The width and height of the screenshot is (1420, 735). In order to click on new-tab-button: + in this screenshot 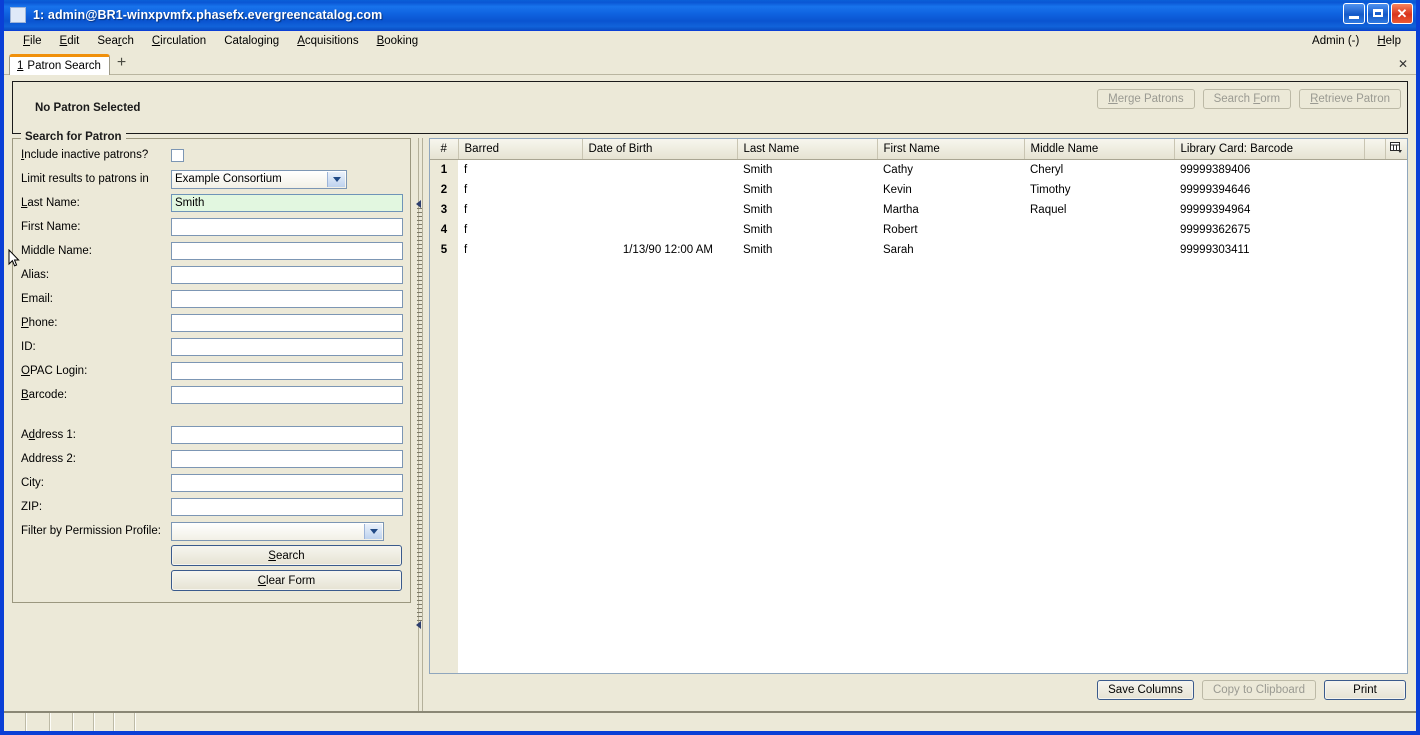, I will do `click(121, 63)`.